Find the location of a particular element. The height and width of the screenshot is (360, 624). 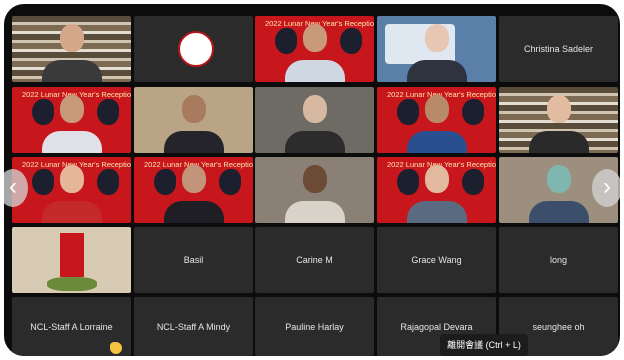

participant-name: NCL-Staff A Mindy is located at coordinates (193, 326).